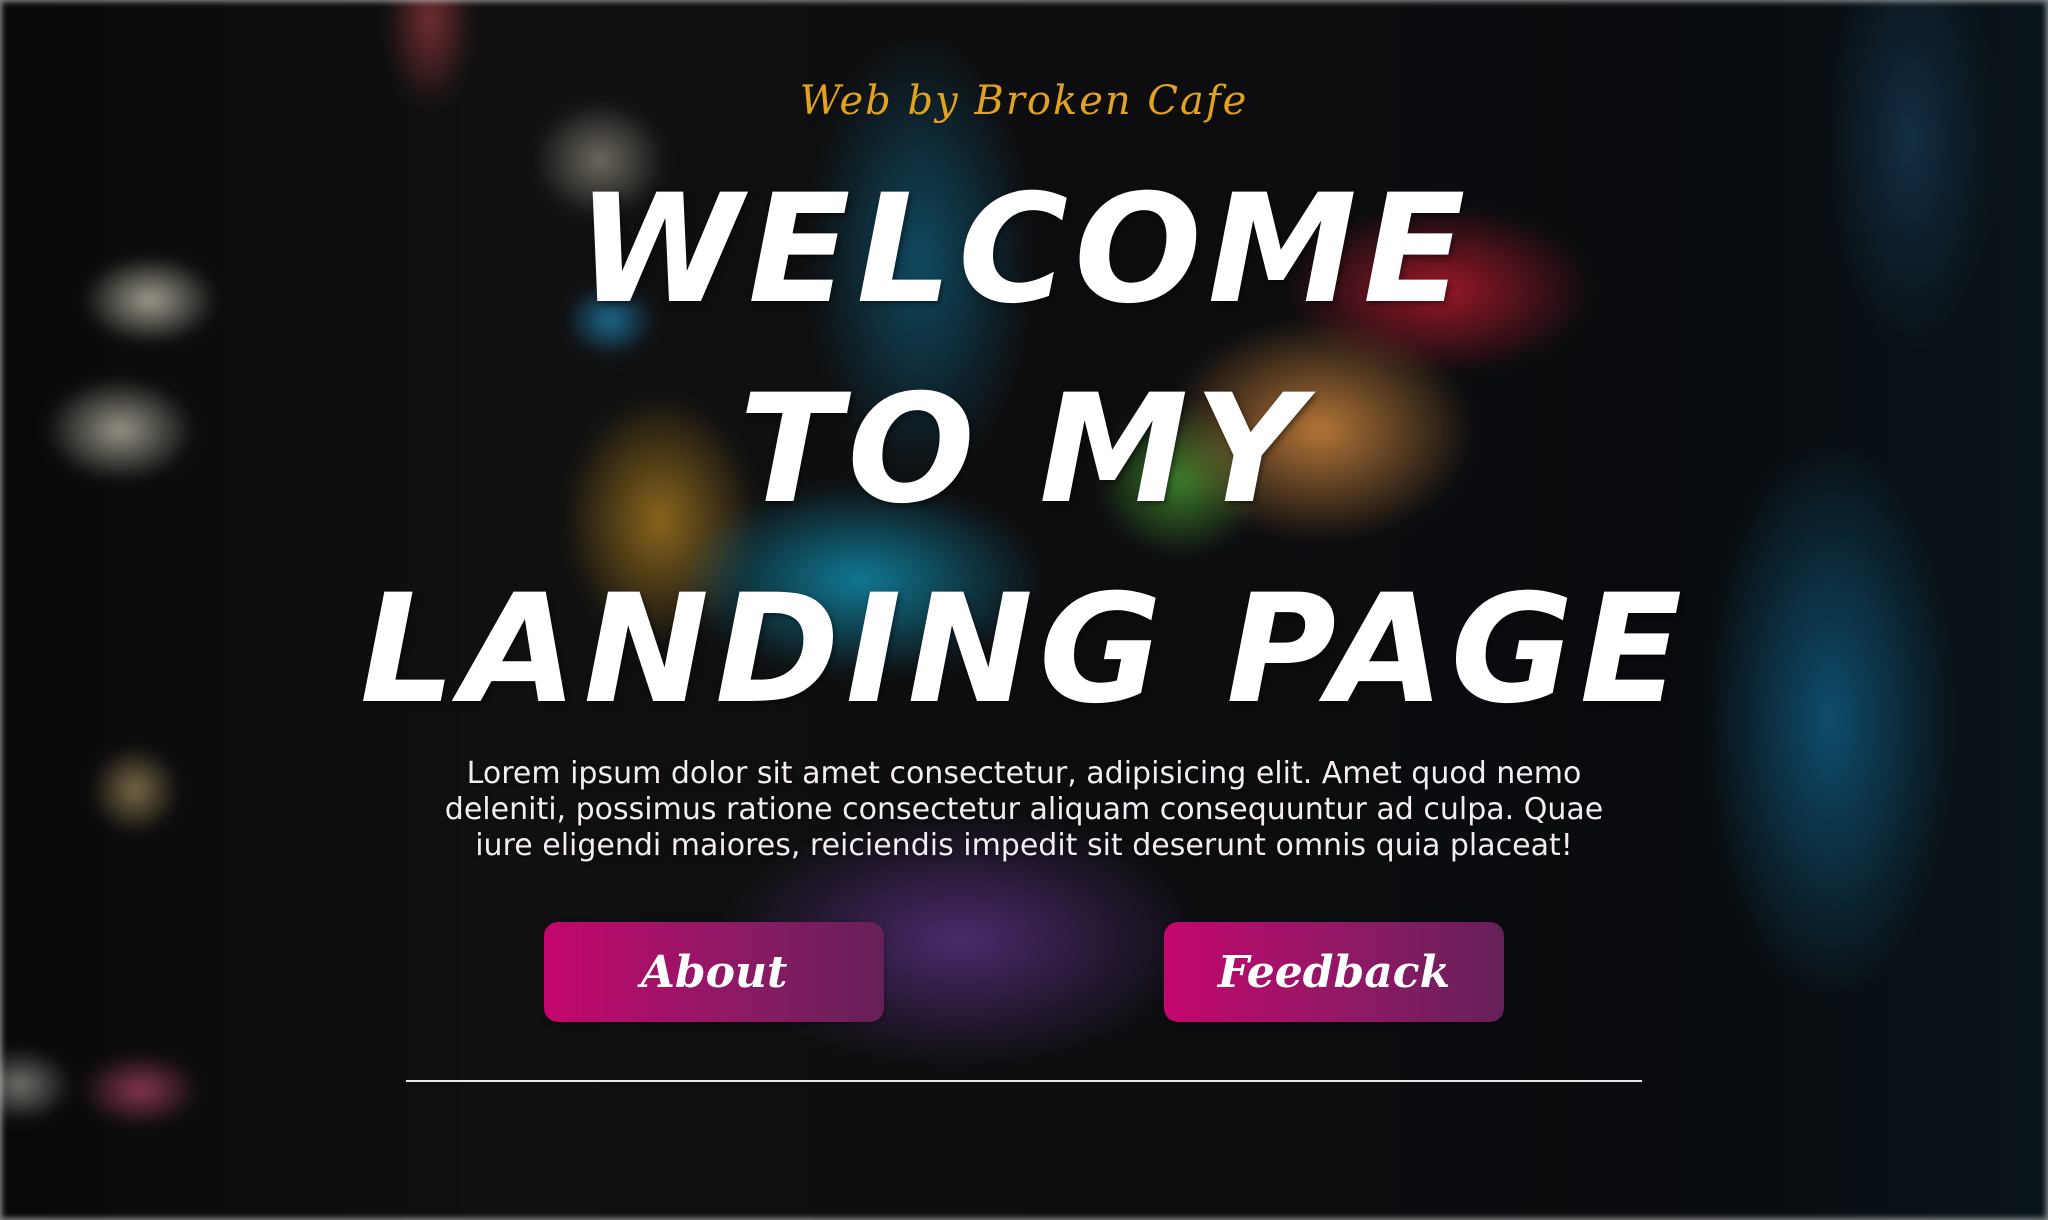 The width and height of the screenshot is (2048, 1220). Describe the element at coordinates (1024, 101) in the screenshot. I see `brand-logo-text: Web by Broken Cafe` at that location.